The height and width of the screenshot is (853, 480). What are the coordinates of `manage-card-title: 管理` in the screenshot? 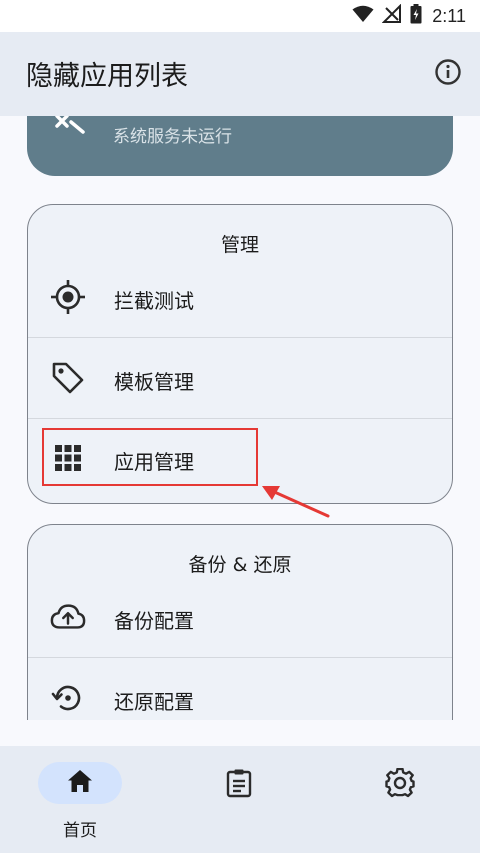 It's located at (239, 245).